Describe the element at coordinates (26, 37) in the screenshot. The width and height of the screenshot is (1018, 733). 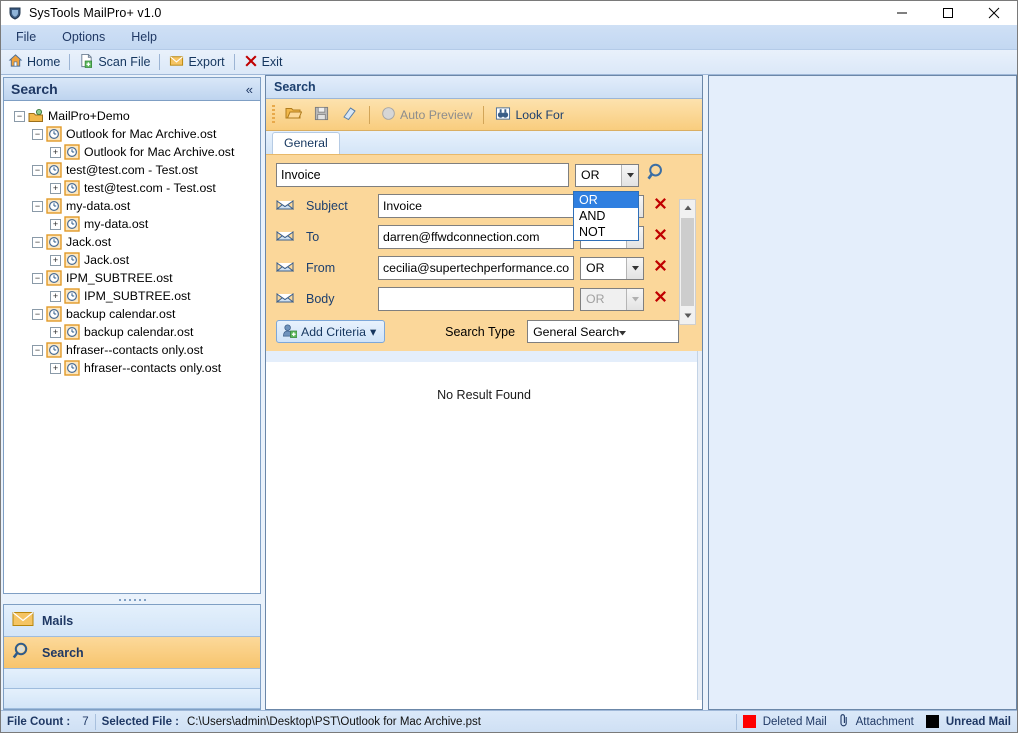
I see `menu-item-file: File` at that location.